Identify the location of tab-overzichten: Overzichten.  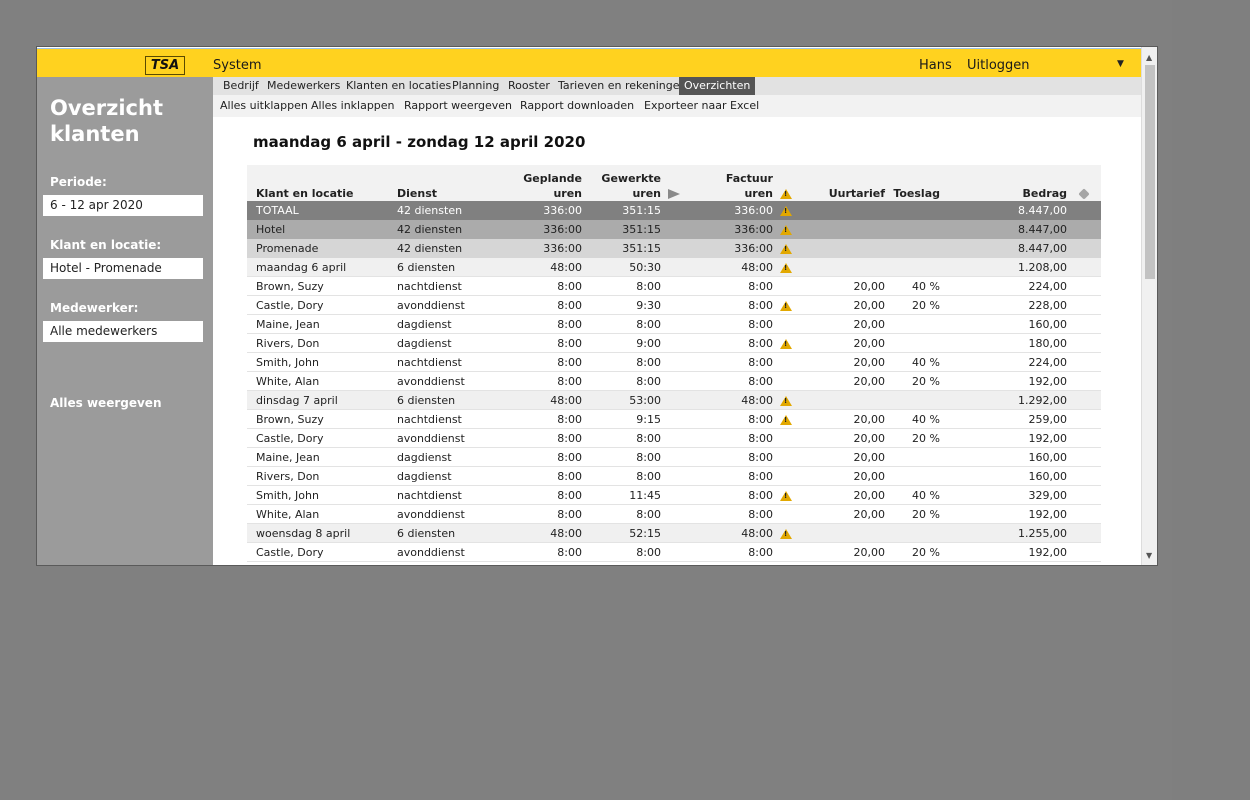
(717, 86).